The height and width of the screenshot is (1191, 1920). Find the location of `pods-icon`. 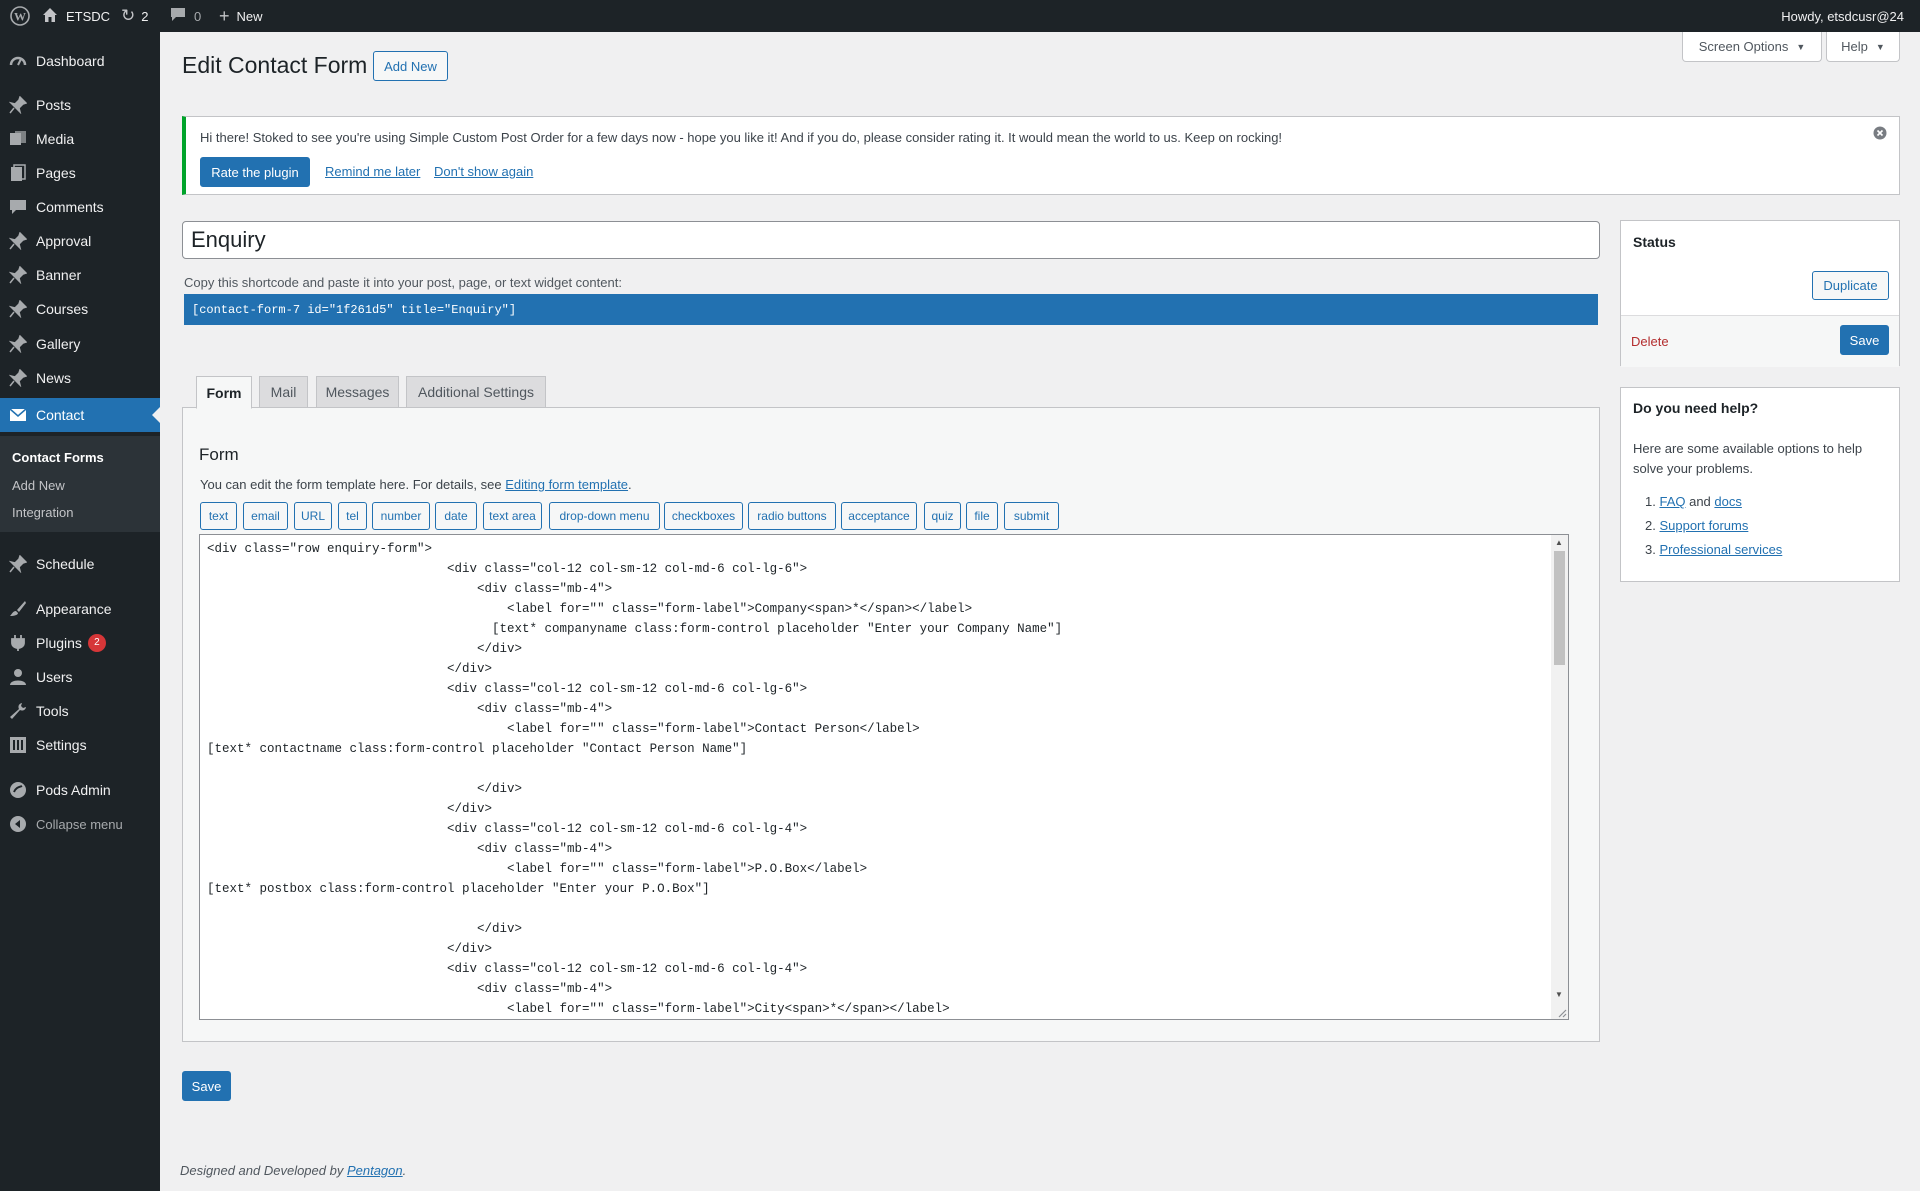

pods-icon is located at coordinates (18, 790).